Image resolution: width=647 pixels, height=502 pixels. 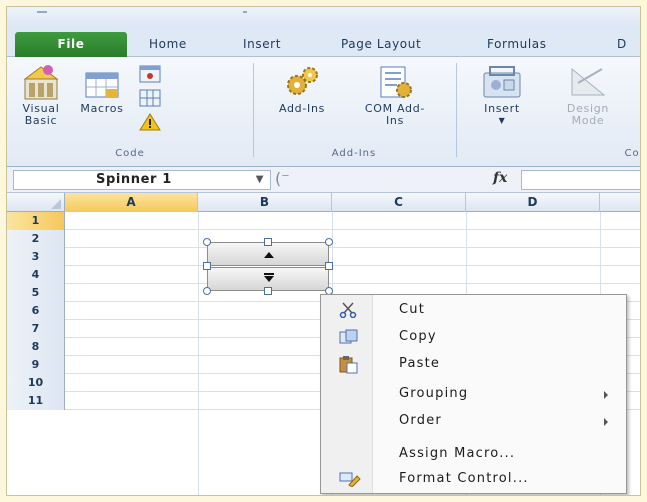 I want to click on insert-control-button: Insert ▼, so click(x=502, y=95).